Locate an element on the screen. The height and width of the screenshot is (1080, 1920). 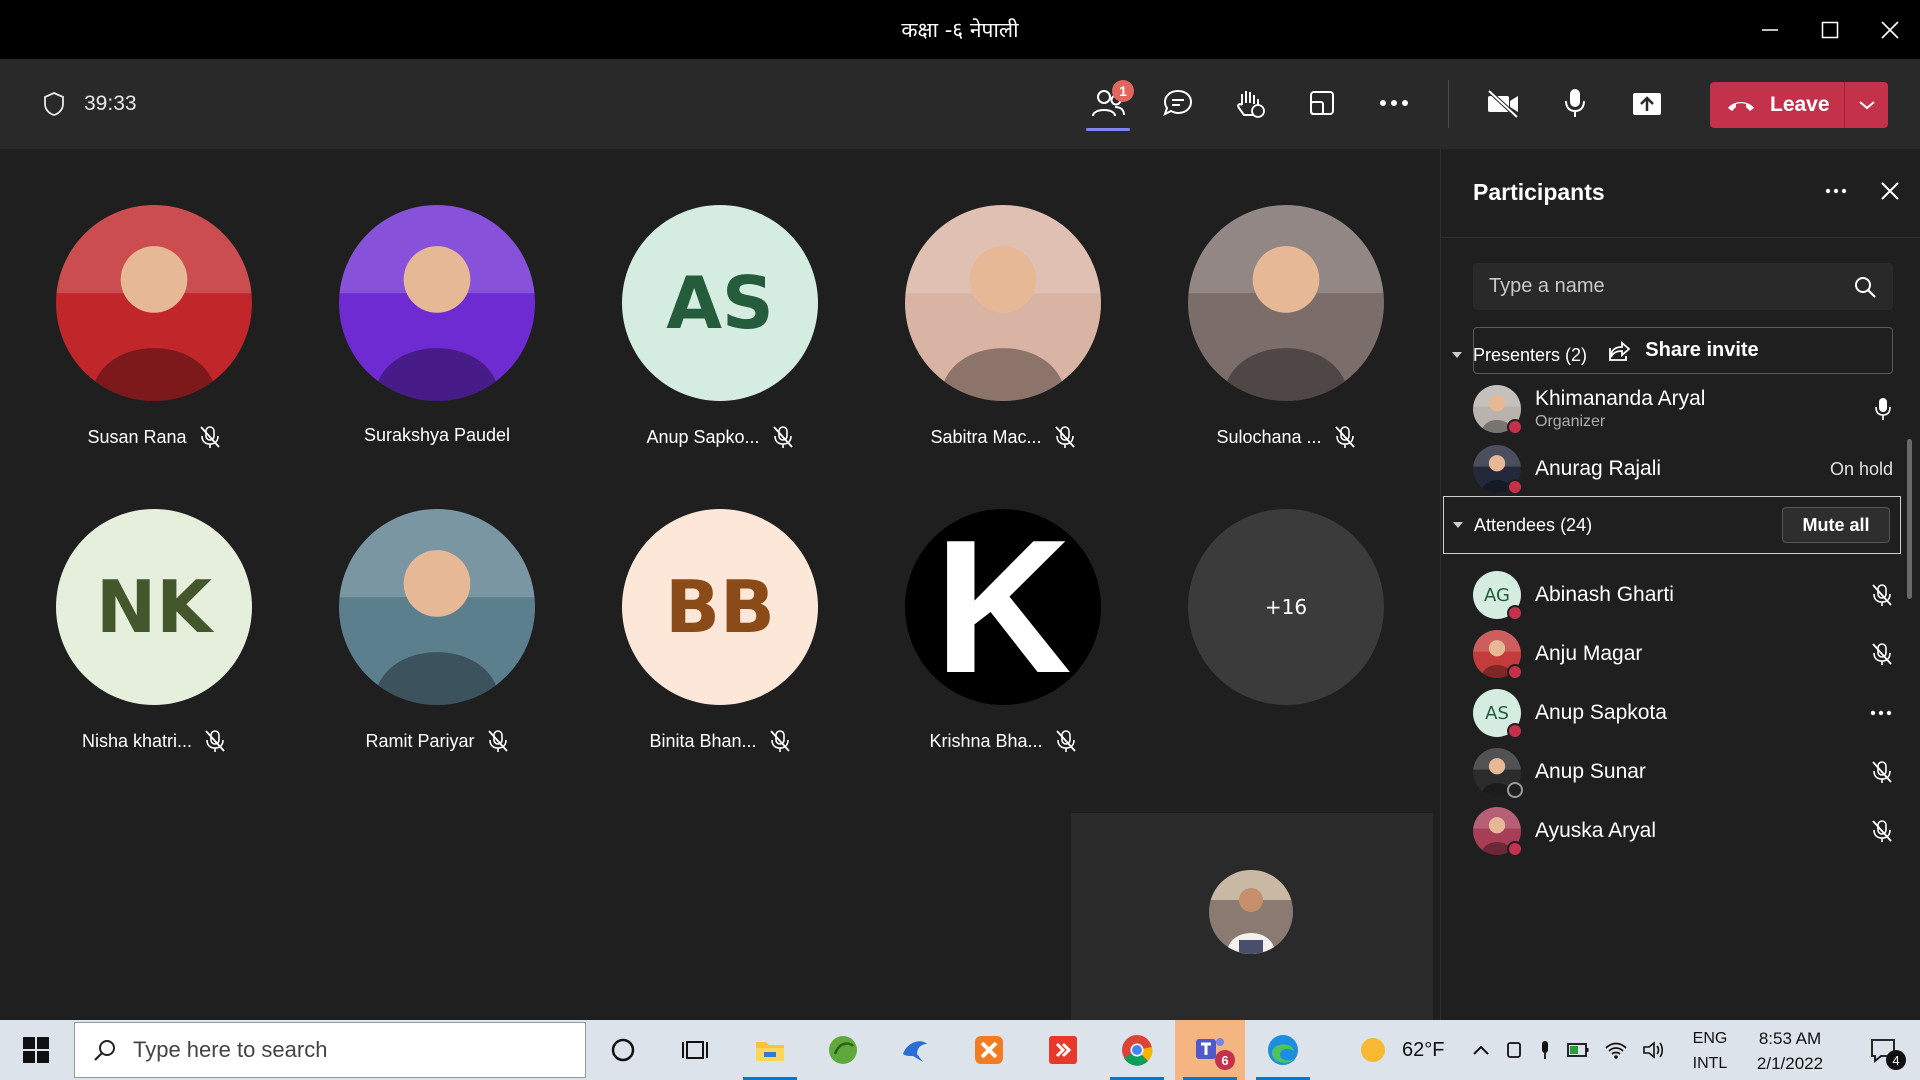
anydesk-button is located at coordinates (1063, 1050).